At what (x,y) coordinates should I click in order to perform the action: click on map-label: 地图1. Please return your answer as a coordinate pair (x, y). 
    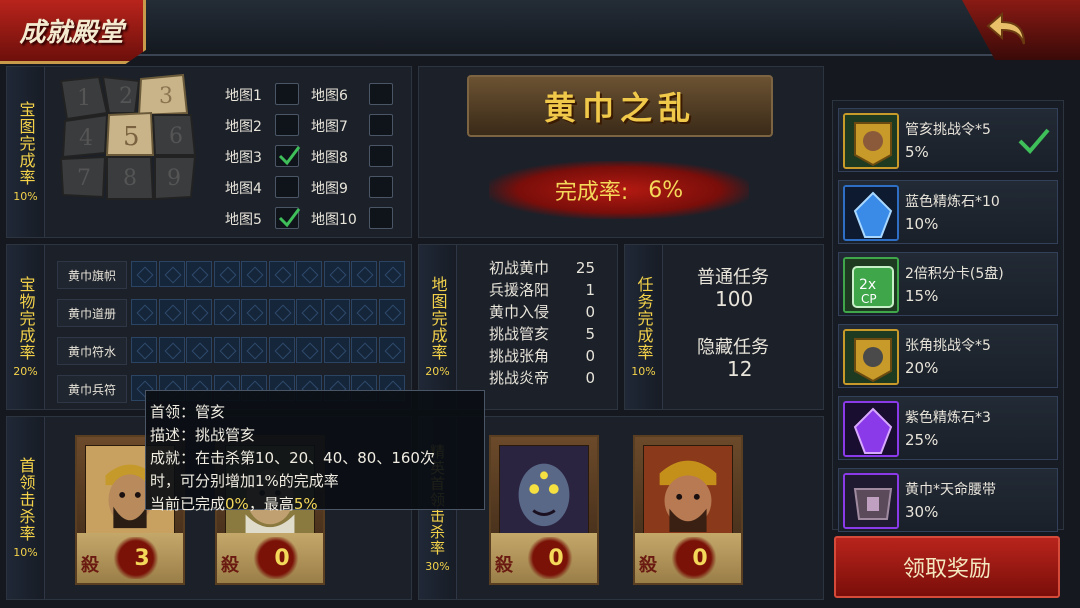
    Looking at the image, I should click on (243, 96).